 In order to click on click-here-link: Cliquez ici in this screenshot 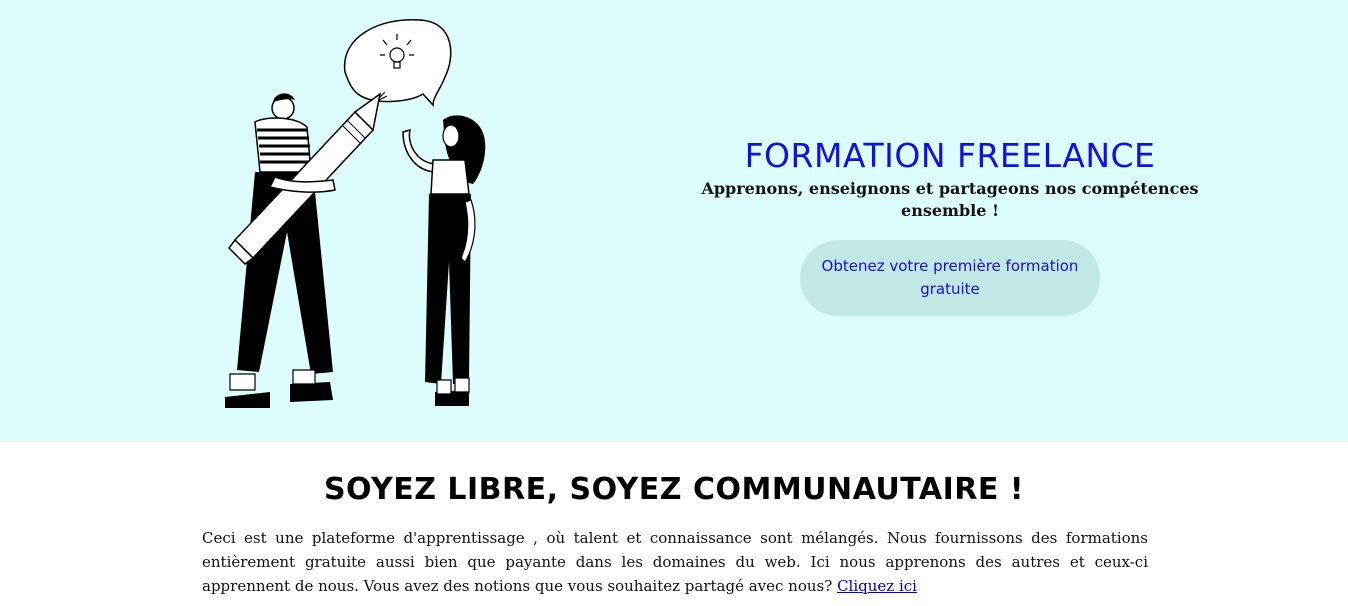, I will do `click(877, 586)`.